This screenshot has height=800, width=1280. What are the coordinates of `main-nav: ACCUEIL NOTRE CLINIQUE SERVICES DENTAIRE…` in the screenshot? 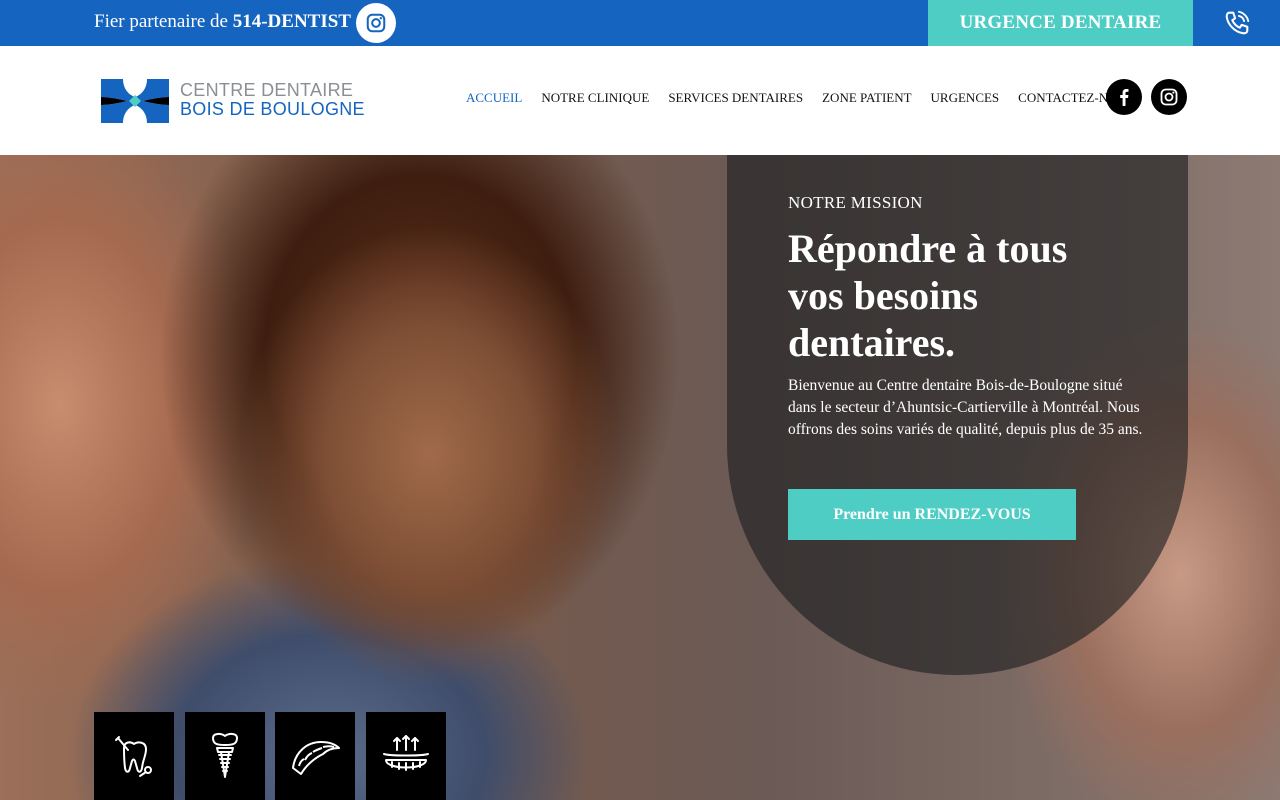 It's located at (800, 98).